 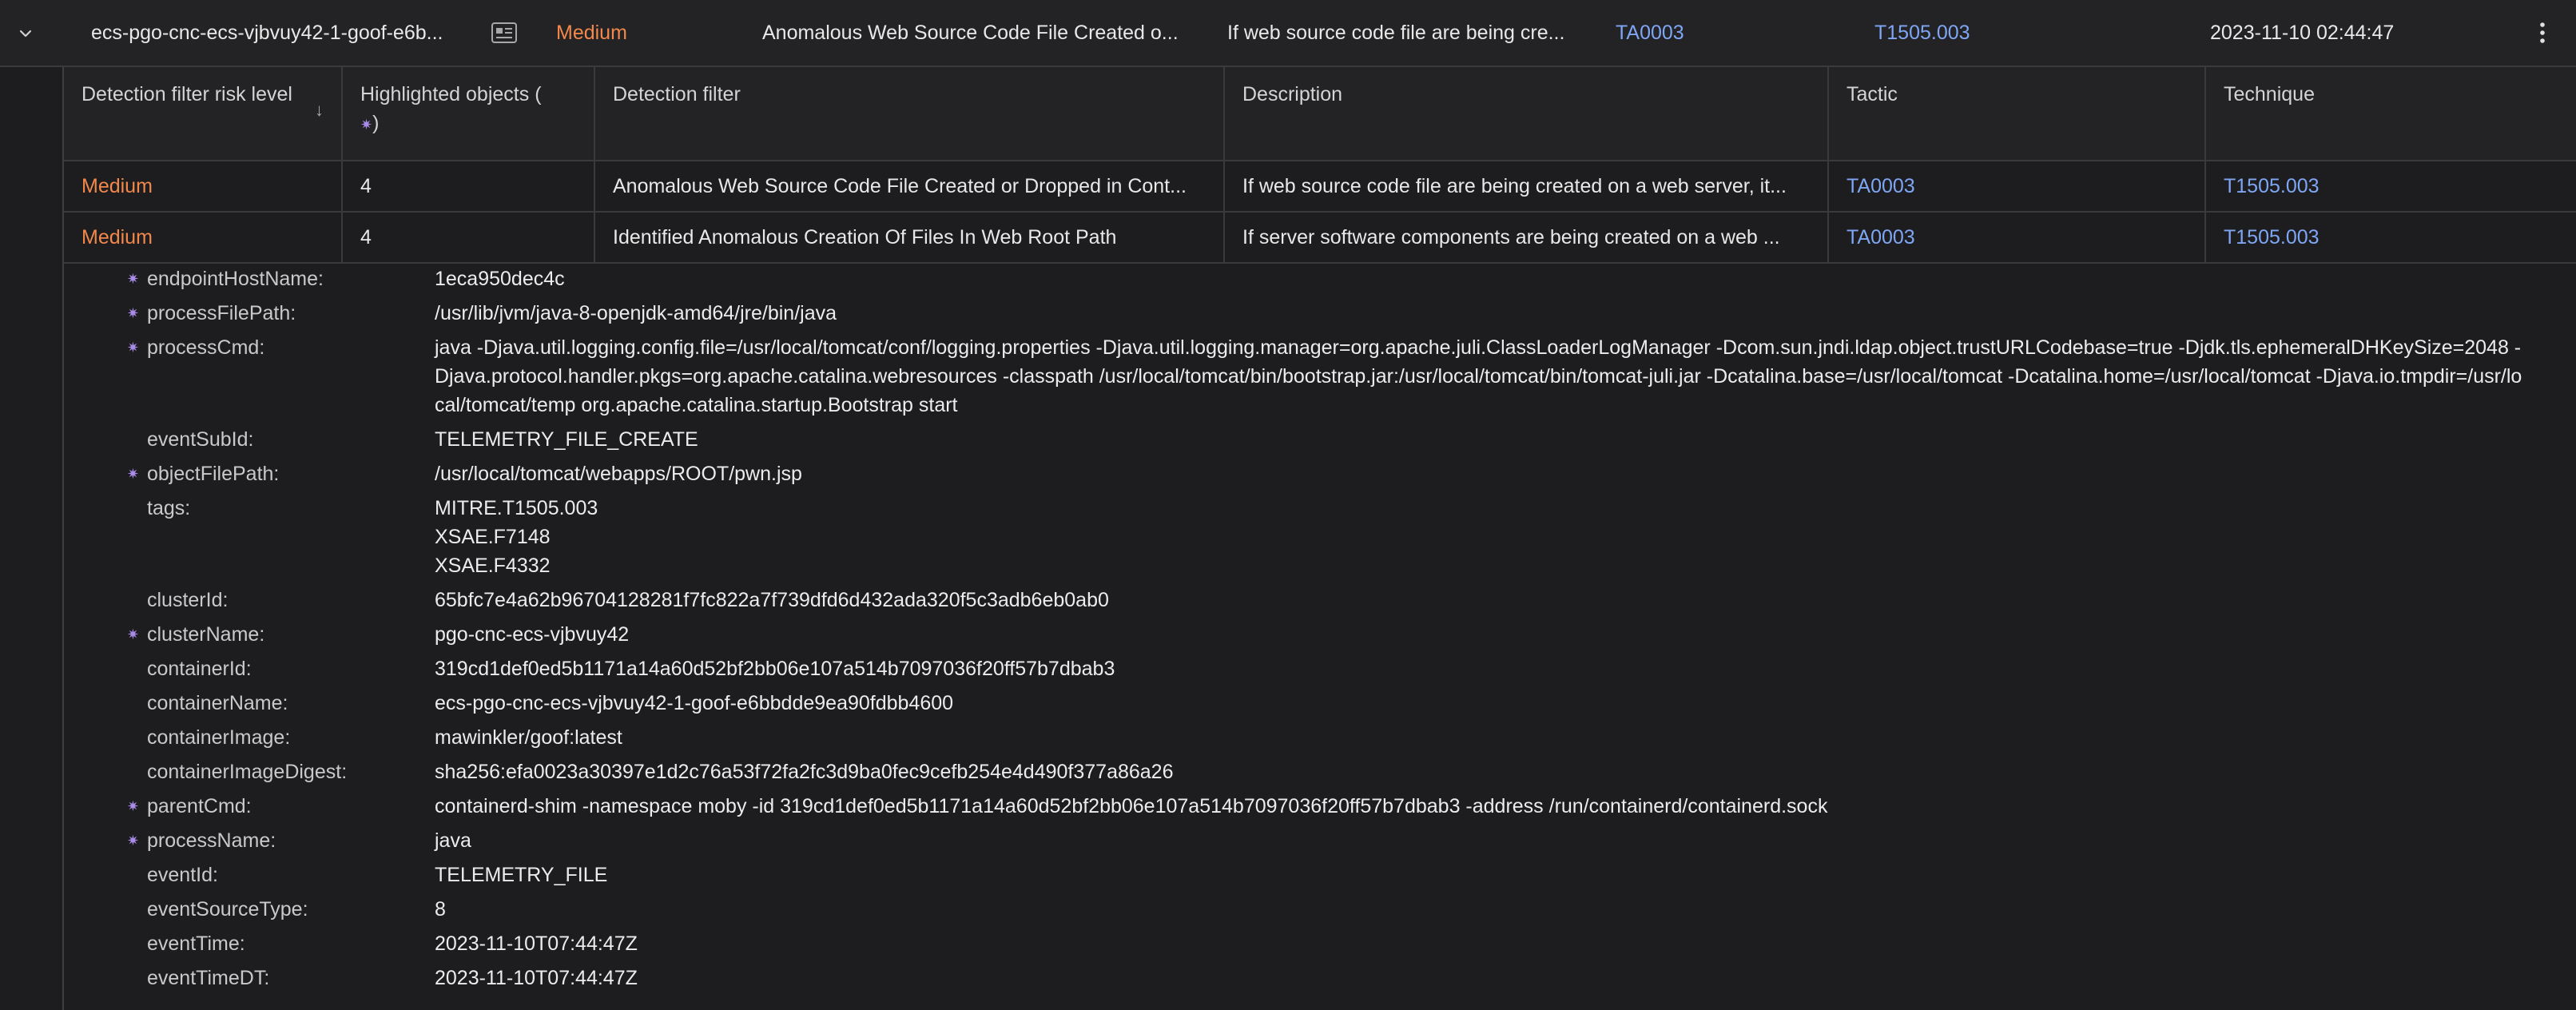 I want to click on field-value-event-id: TELEMETRY_FILE, so click(x=1482, y=875).